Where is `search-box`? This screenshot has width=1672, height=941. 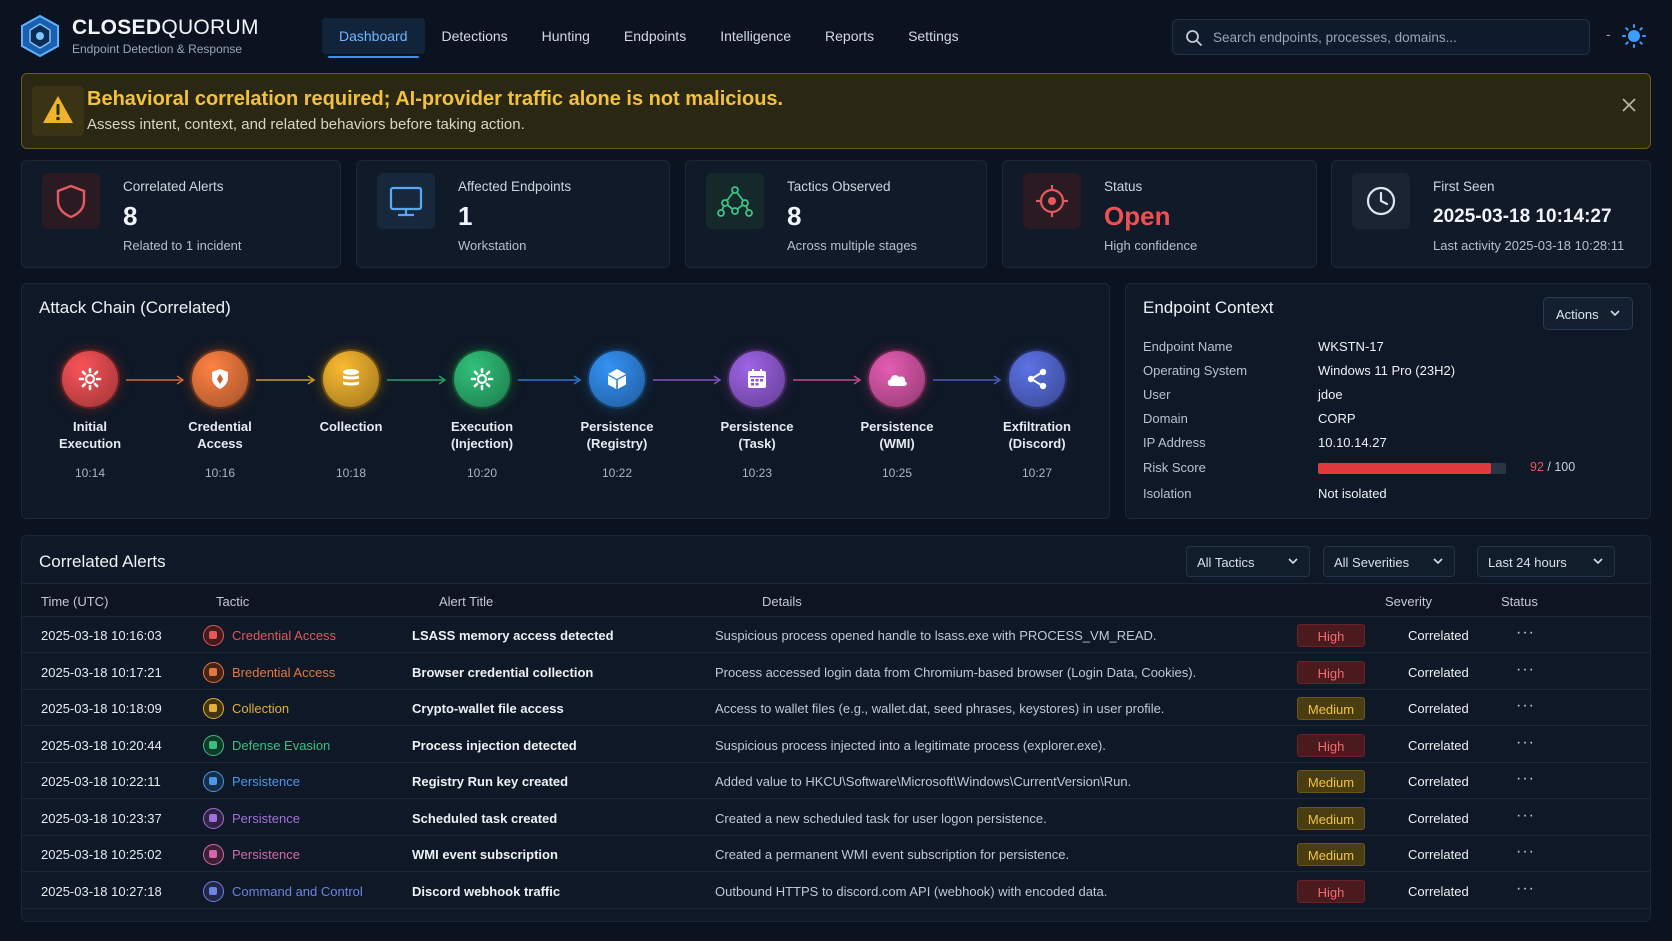 search-box is located at coordinates (1381, 37).